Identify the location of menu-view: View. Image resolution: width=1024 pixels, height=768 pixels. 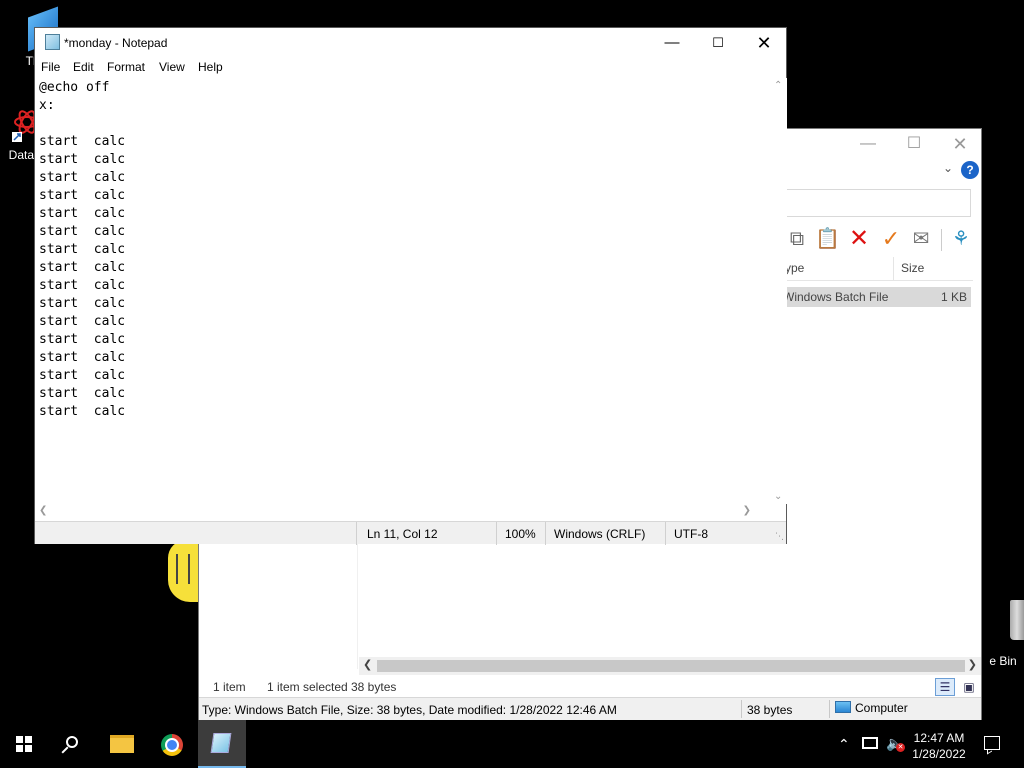
(172, 67).